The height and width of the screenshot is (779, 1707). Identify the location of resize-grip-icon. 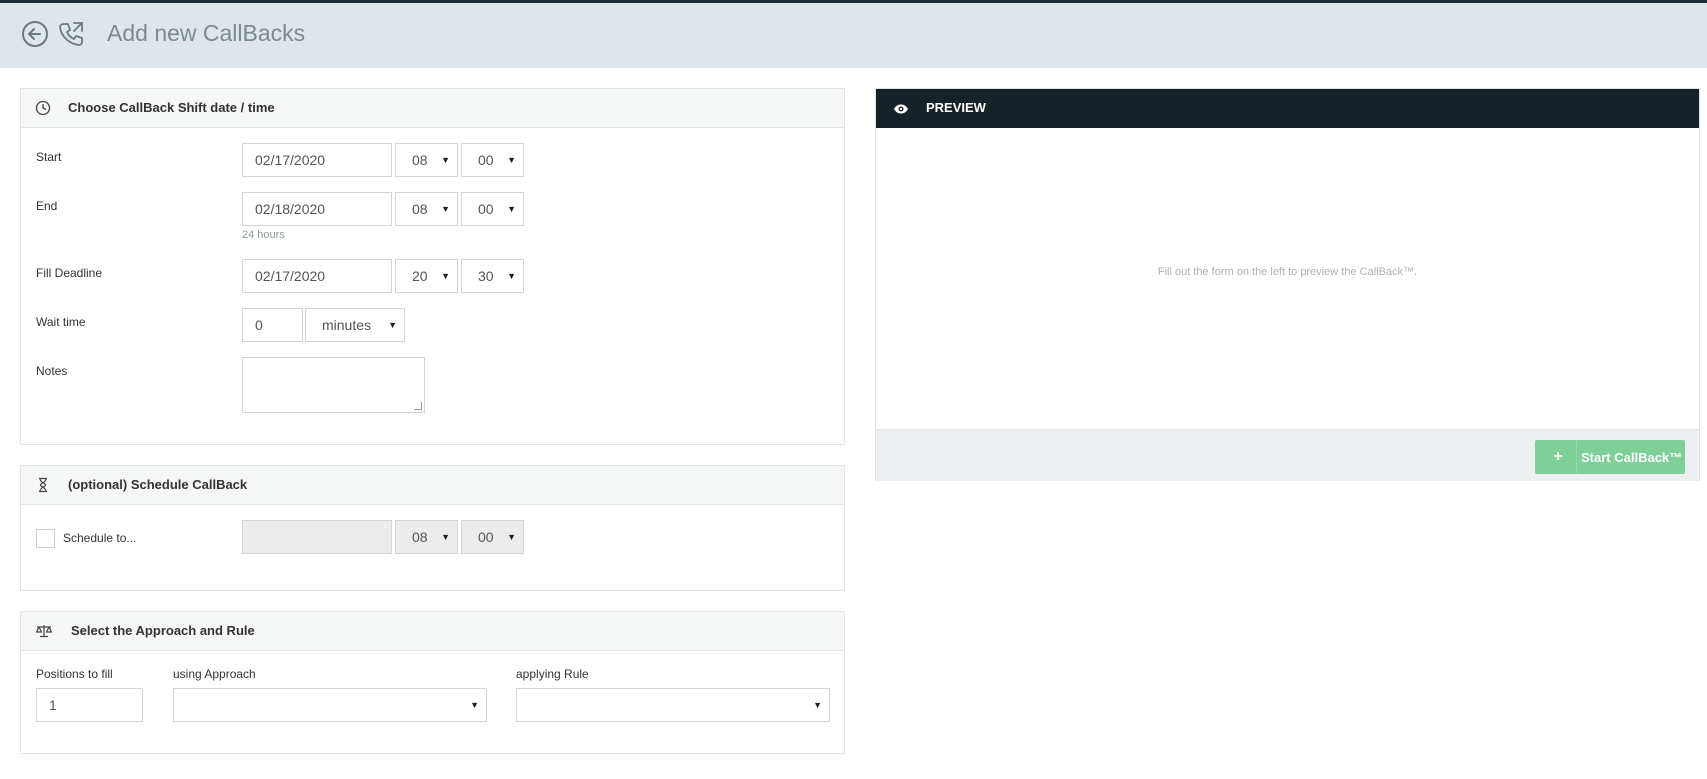
(418, 406).